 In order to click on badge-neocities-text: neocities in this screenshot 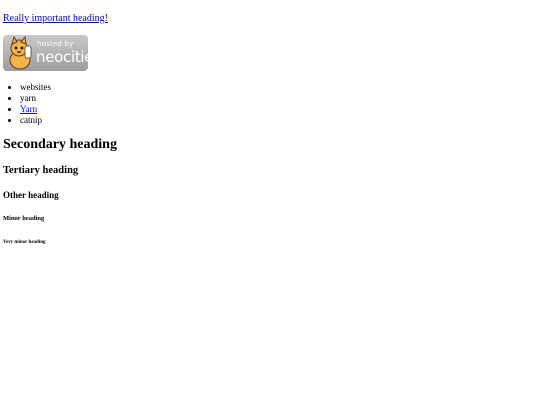, I will do `click(62, 57)`.